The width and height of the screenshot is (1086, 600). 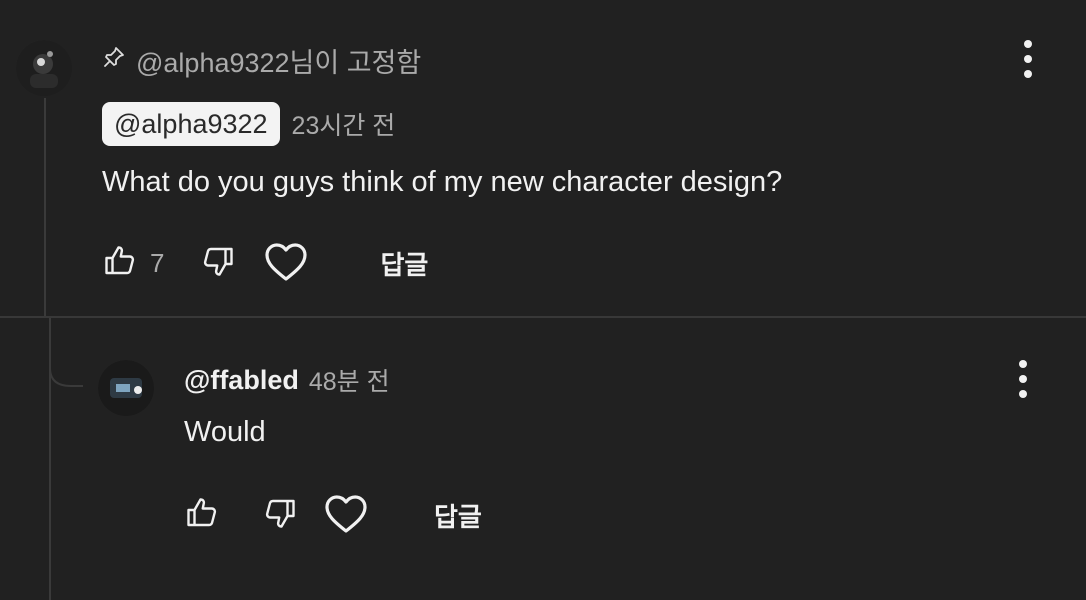 I want to click on divider, so click(x=543, y=317).